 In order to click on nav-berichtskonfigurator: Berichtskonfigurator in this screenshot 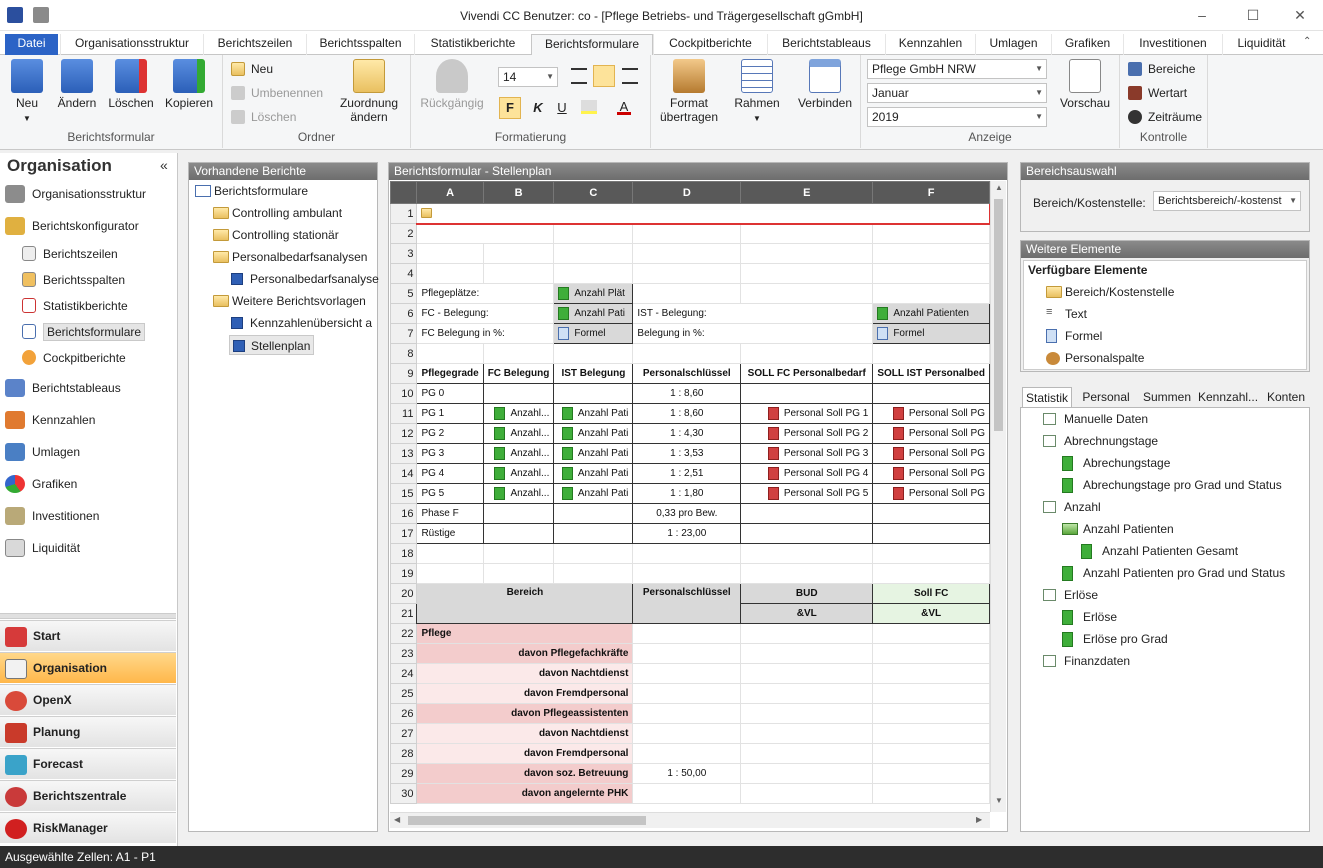, I will do `click(88, 226)`.